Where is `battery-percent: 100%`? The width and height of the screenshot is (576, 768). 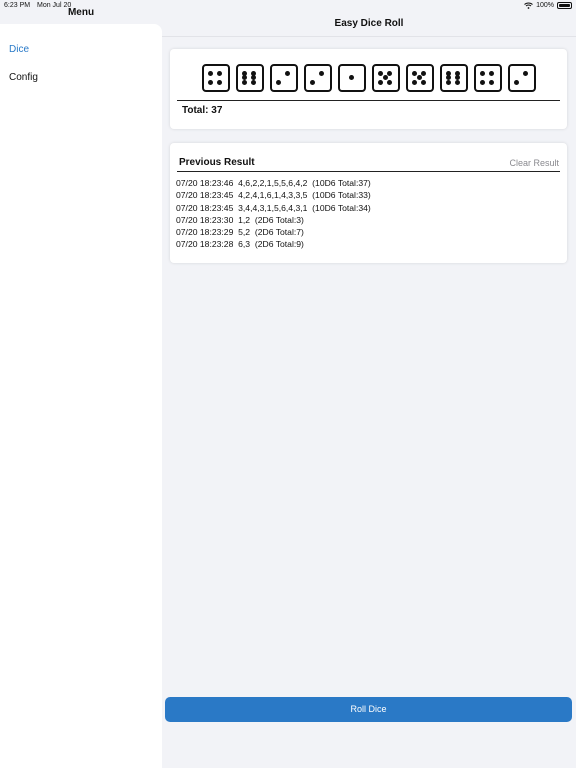 battery-percent: 100% is located at coordinates (545, 5).